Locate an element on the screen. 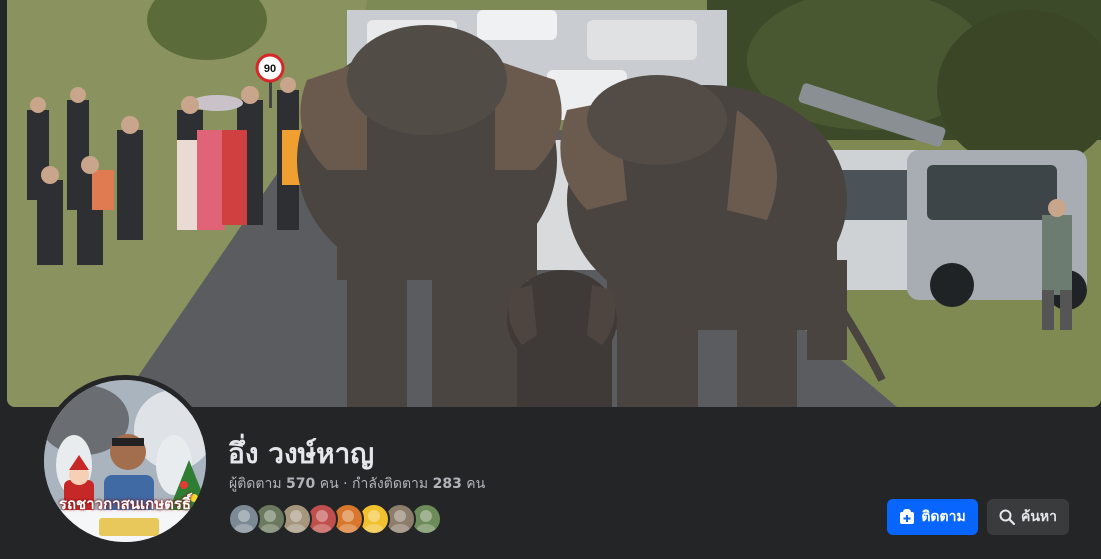  followers-label: ผู้ติดตาม is located at coordinates (255, 484).